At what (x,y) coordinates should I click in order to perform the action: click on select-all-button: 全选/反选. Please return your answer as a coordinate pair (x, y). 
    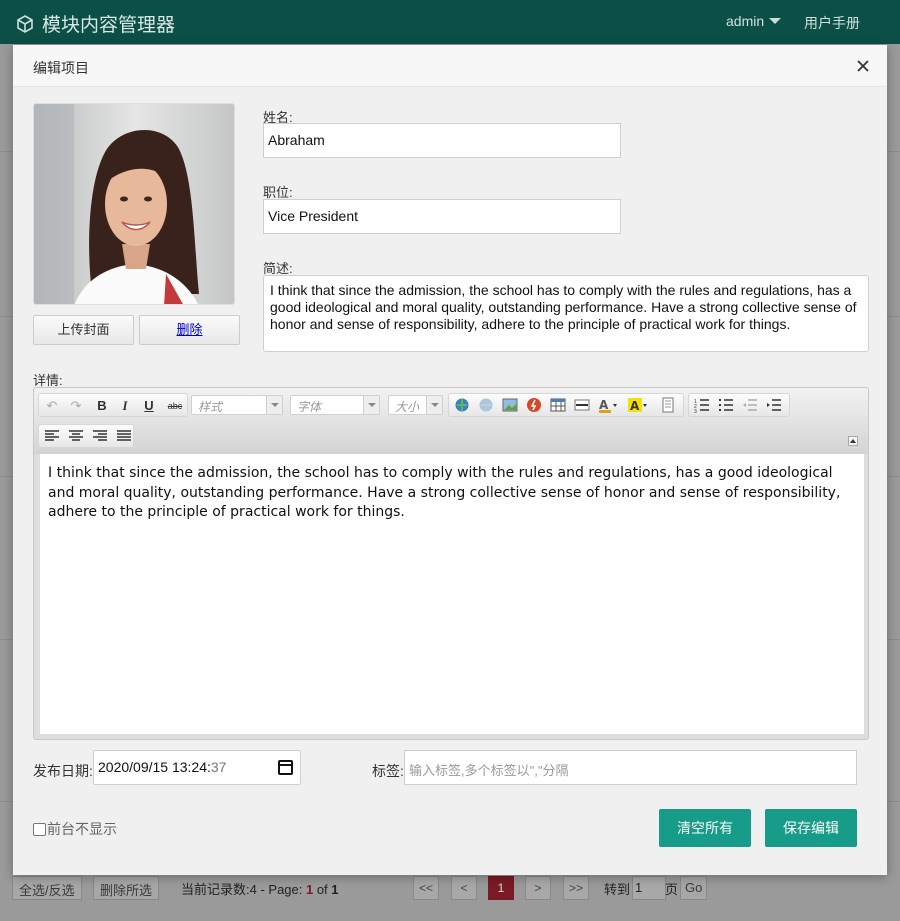
    Looking at the image, I should click on (47, 888).